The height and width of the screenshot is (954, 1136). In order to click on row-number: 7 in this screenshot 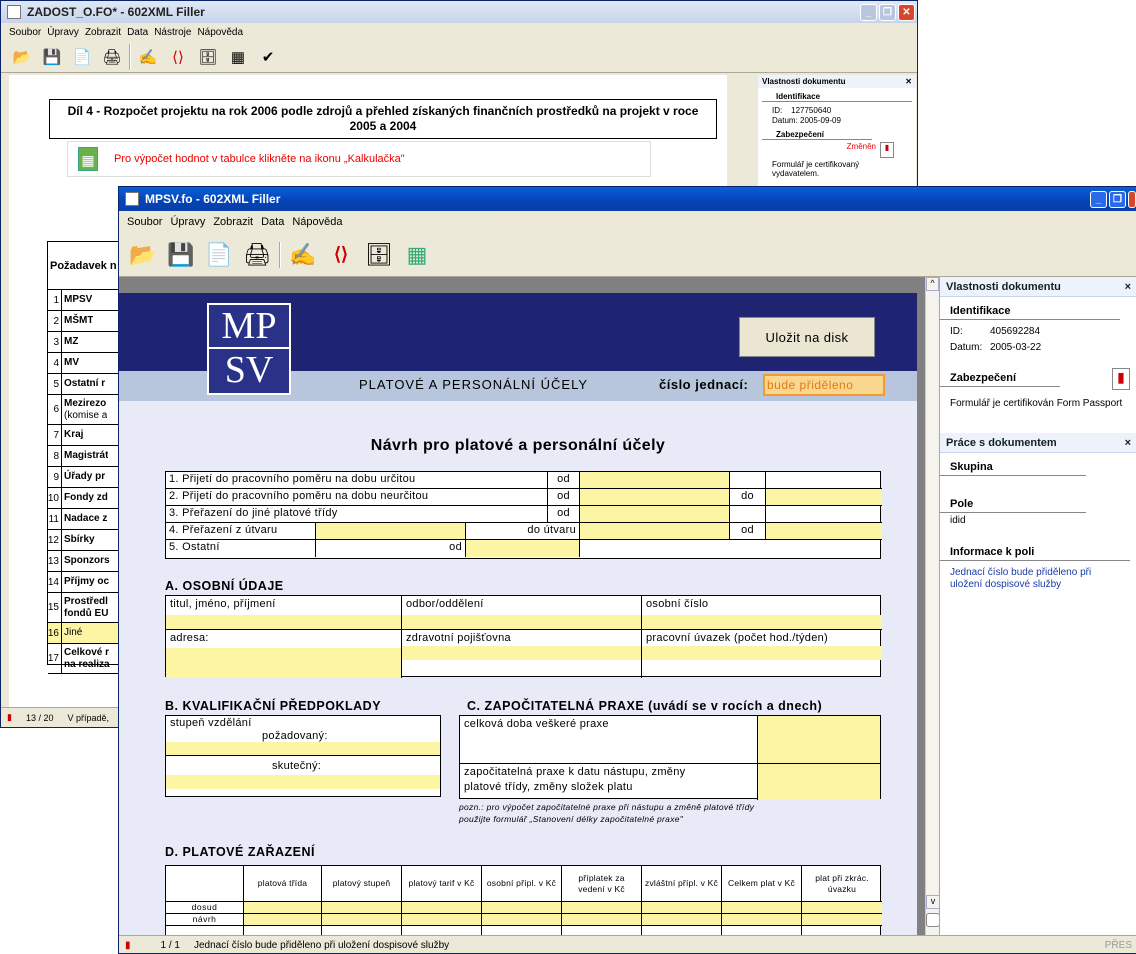, I will do `click(55, 435)`.